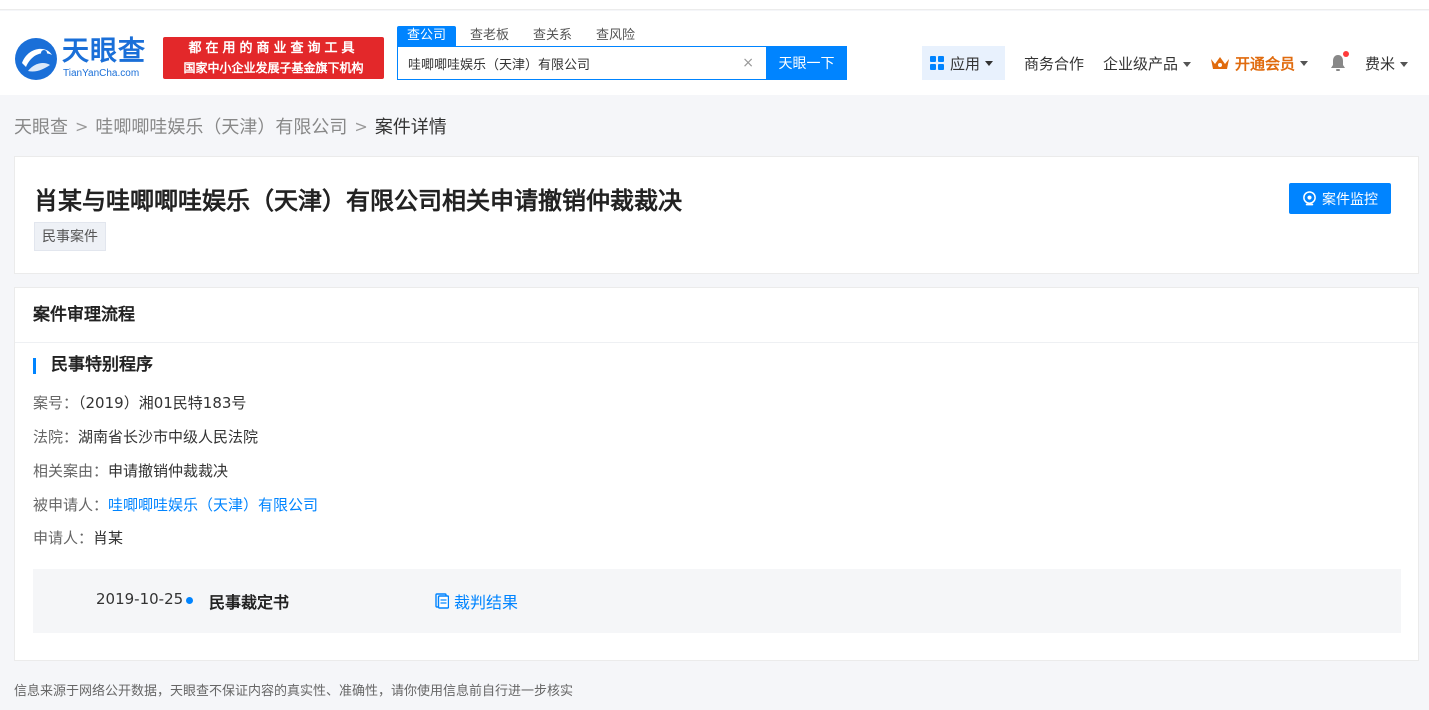  Describe the element at coordinates (273, 48) in the screenshot. I see `slogan-line1: 都在用的商业查询工具` at that location.